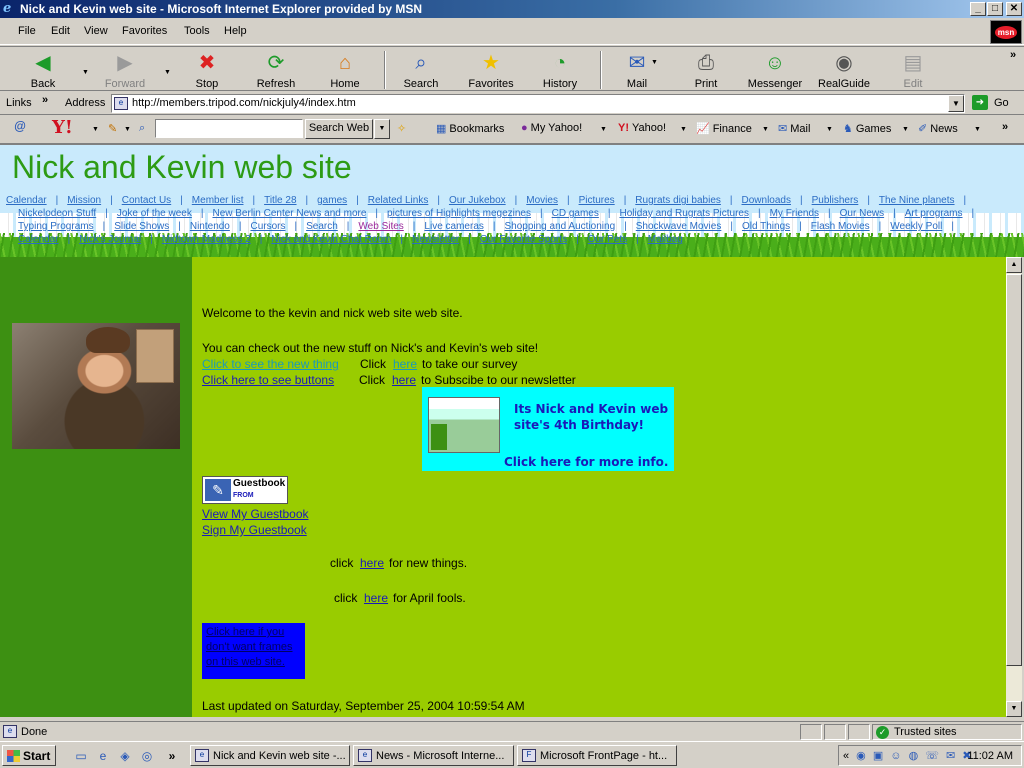 The height and width of the screenshot is (768, 1024). Describe the element at coordinates (867, 128) in the screenshot. I see `games-button: ♞ Games` at that location.